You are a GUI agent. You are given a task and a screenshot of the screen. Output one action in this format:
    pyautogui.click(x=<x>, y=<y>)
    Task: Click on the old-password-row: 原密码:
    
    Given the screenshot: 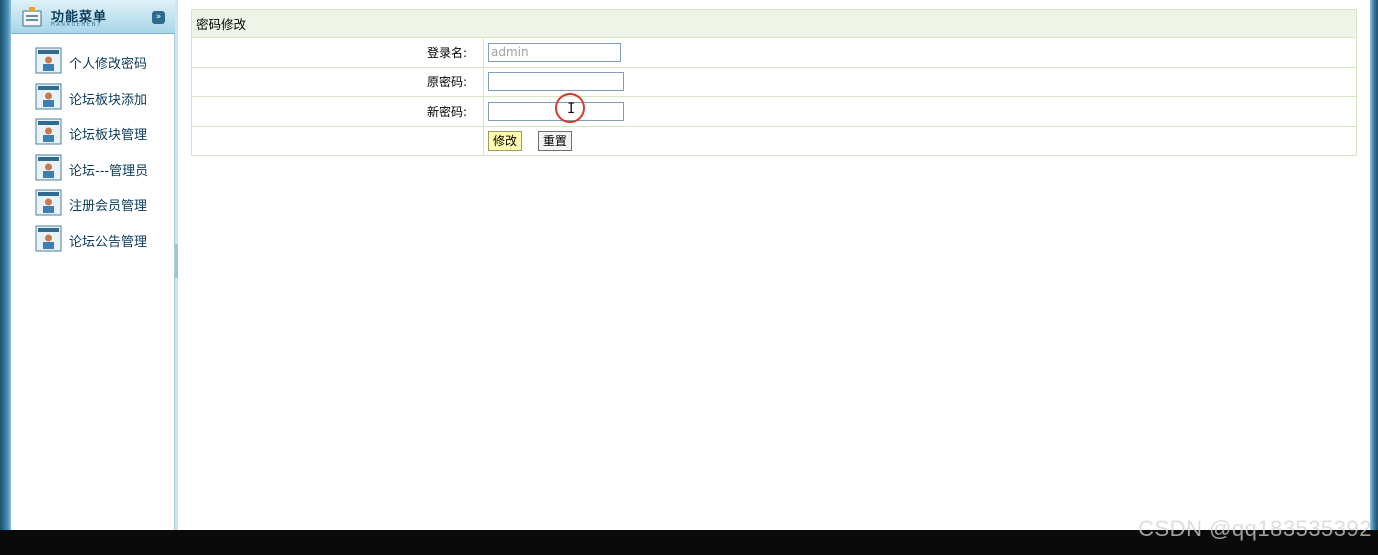 What is the action you would take?
    pyautogui.click(x=774, y=81)
    